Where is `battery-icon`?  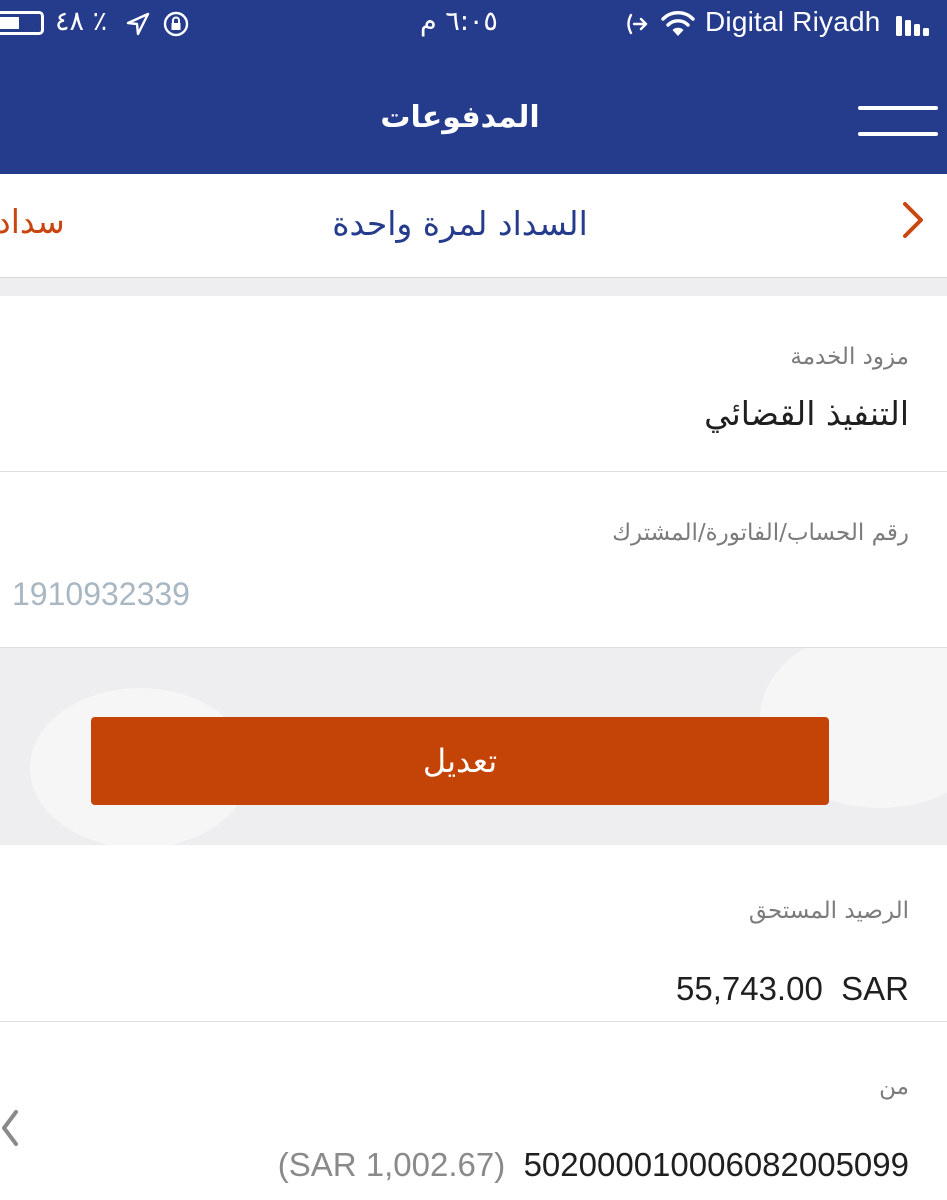 battery-icon is located at coordinates (22, 23).